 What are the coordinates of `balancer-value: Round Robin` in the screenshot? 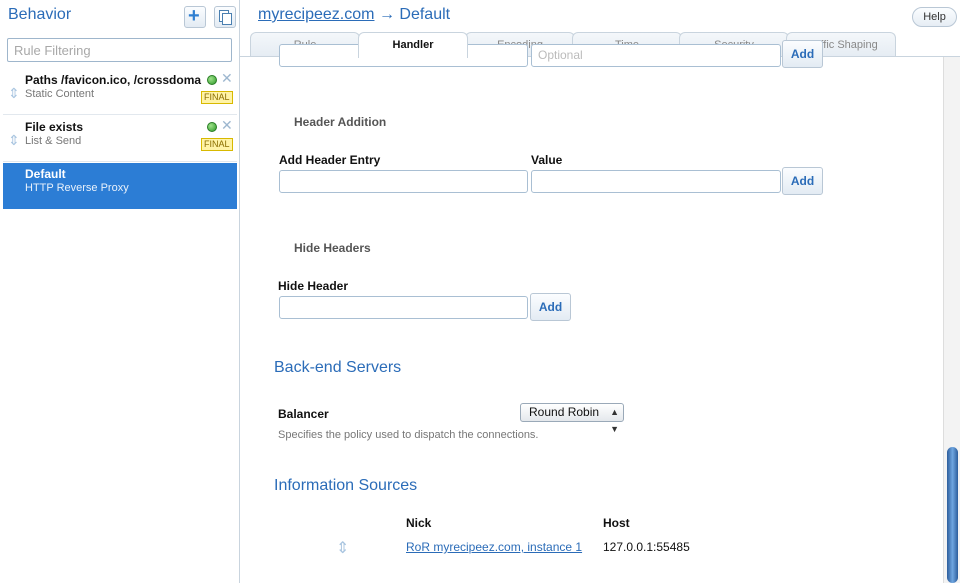 It's located at (564, 412).